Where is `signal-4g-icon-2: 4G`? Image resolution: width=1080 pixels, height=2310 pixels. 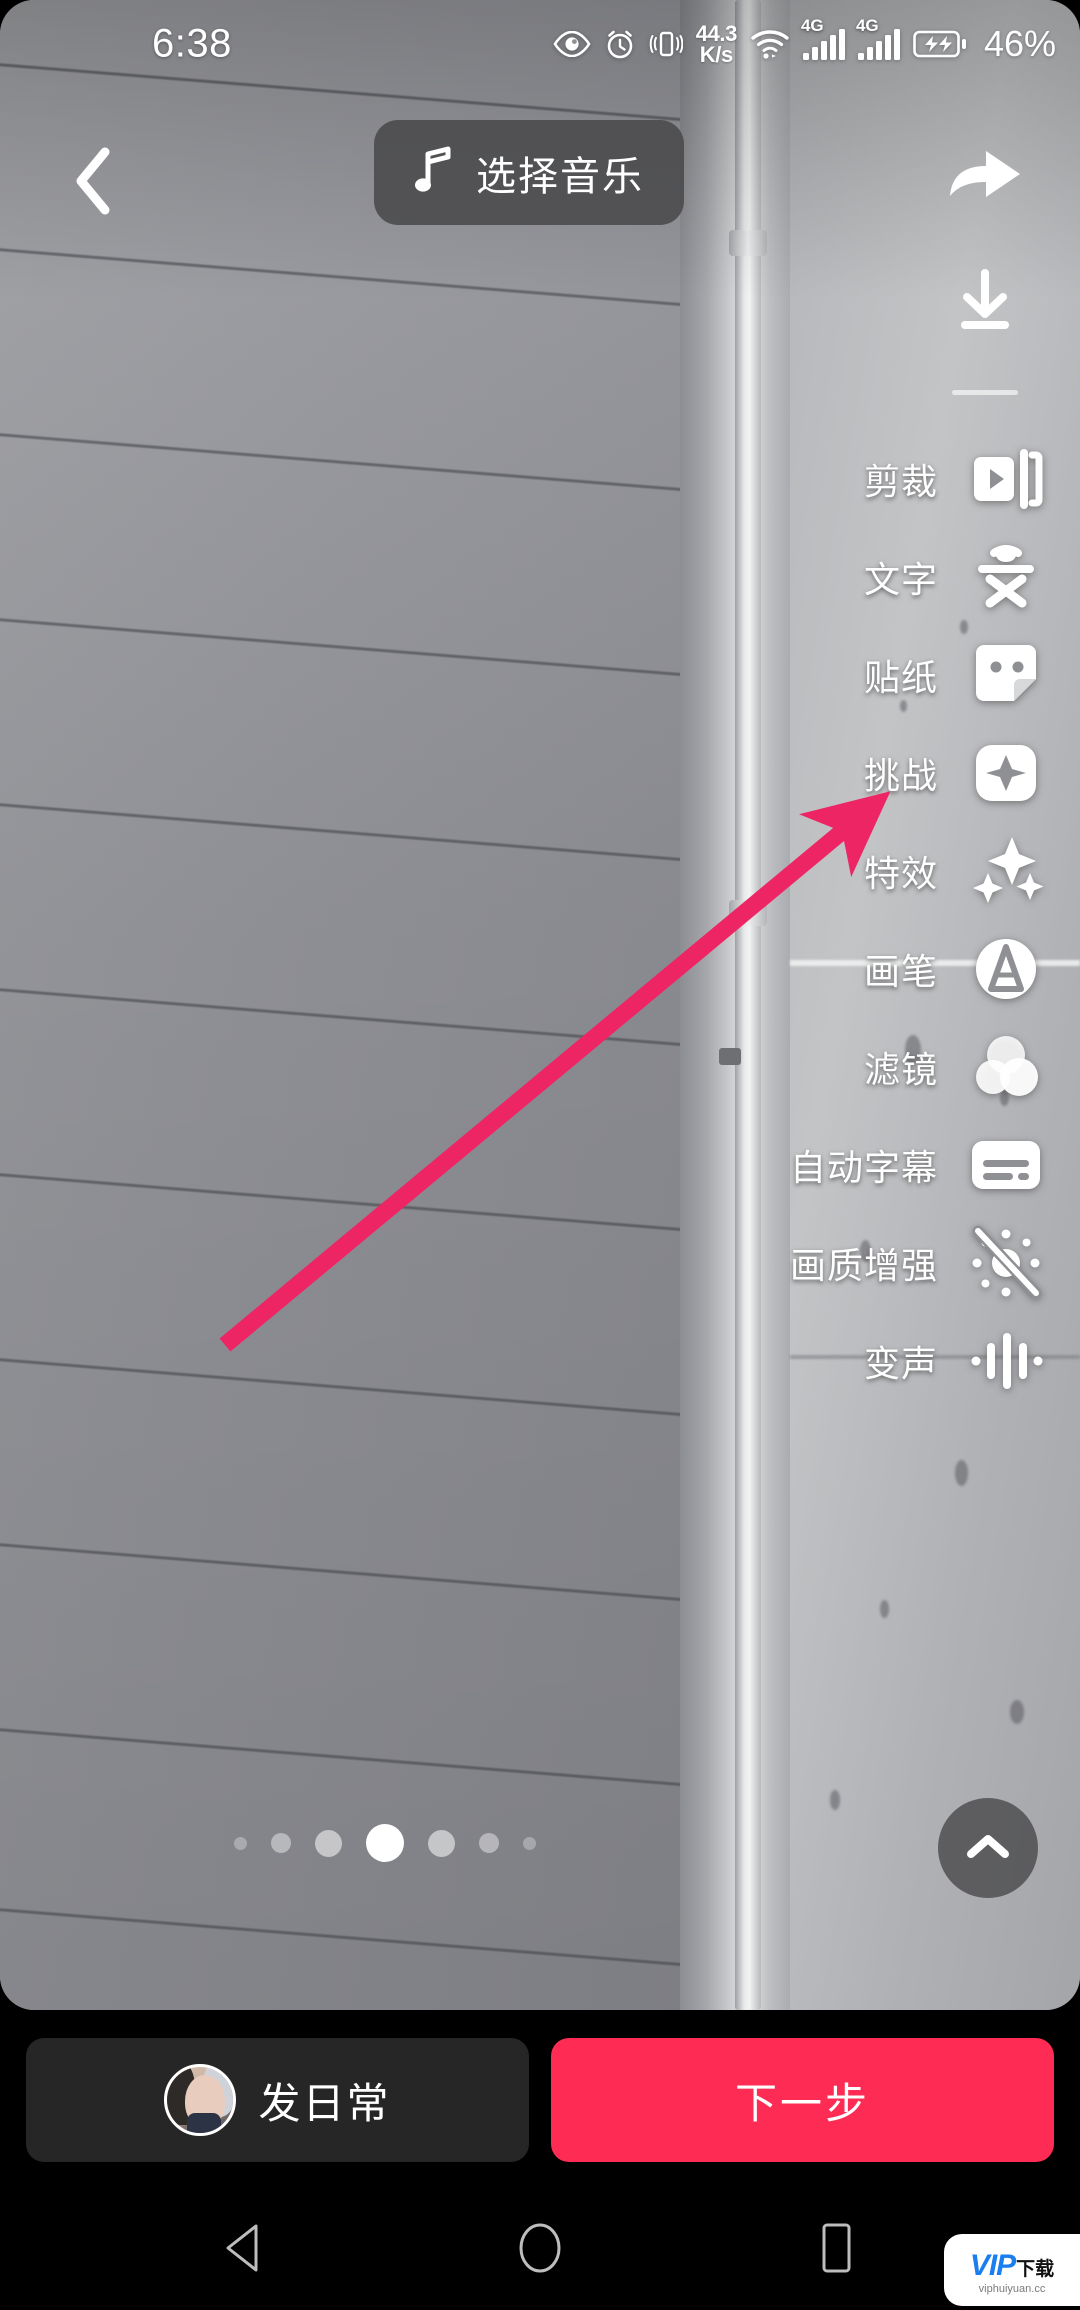
signal-4g-icon-2: 4G is located at coordinates (878, 38).